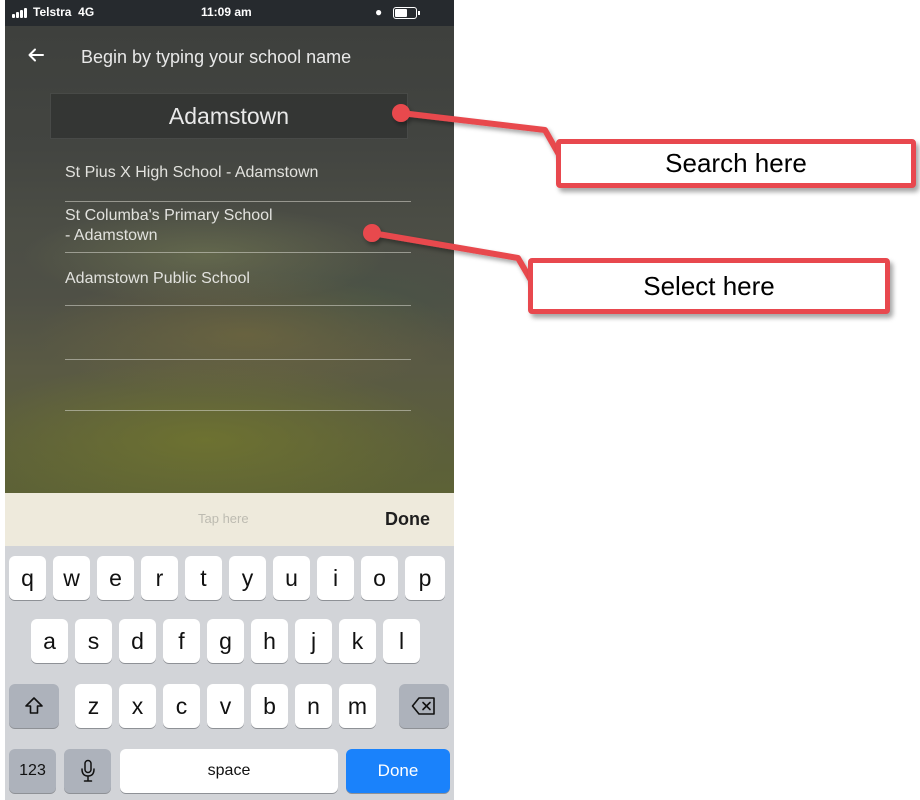  What do you see at coordinates (464, 194) in the screenshot?
I see `callout-arrows` at bounding box center [464, 194].